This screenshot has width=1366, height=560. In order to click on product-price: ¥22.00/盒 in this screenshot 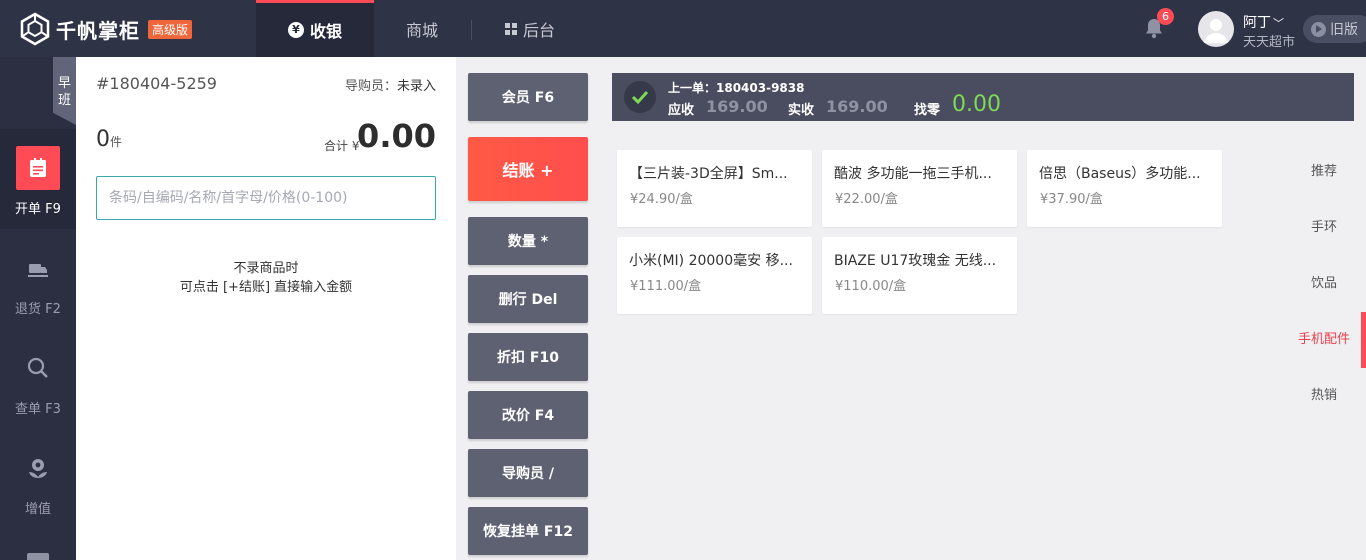, I will do `click(866, 199)`.